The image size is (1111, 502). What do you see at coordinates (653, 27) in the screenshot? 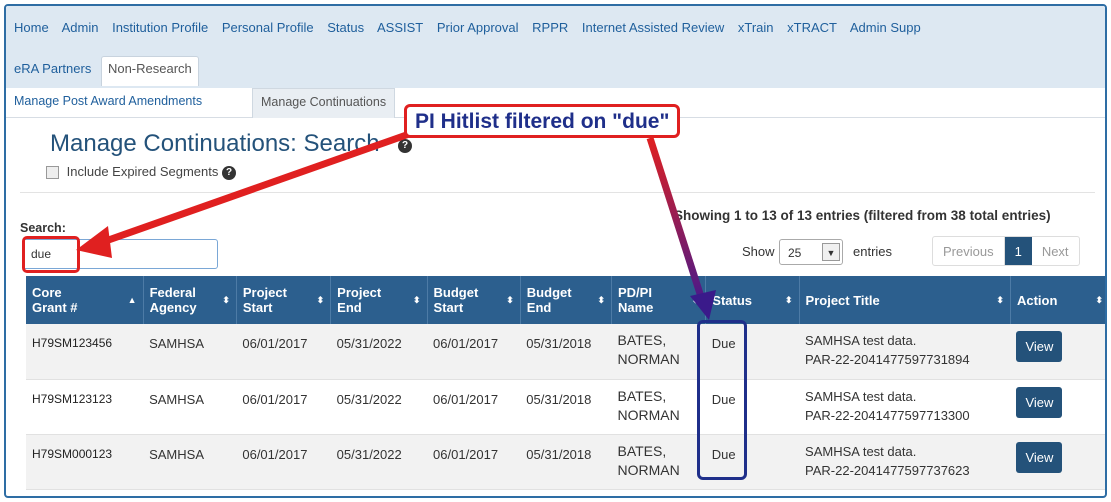
I see `nav-internet-assisted-review: Internet Assisted Review` at bounding box center [653, 27].